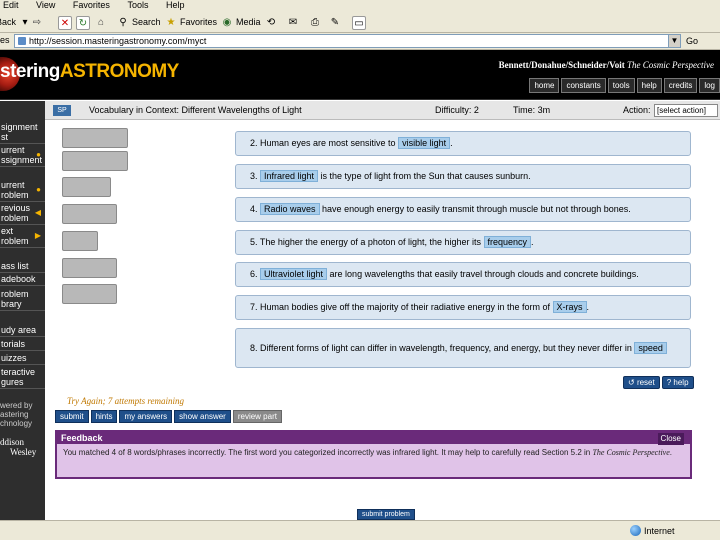  What do you see at coordinates (72, 416) in the screenshot?
I see `submit-button: submit` at bounding box center [72, 416].